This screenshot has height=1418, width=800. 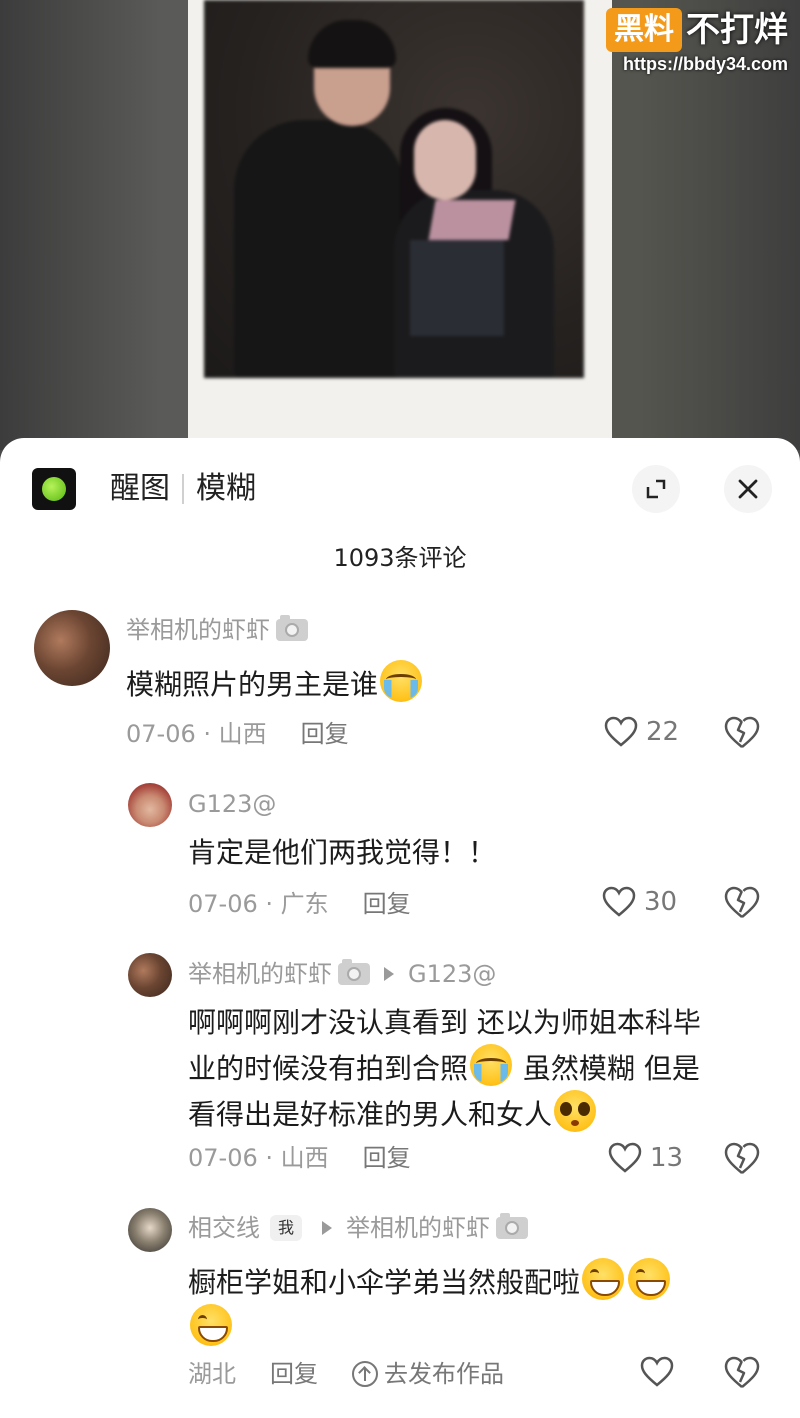 I want to click on like-button: 13, so click(x=645, y=1158).